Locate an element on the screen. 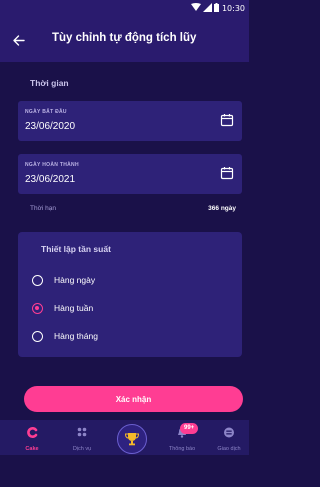  radio-label: Hàng ngày is located at coordinates (75, 280).